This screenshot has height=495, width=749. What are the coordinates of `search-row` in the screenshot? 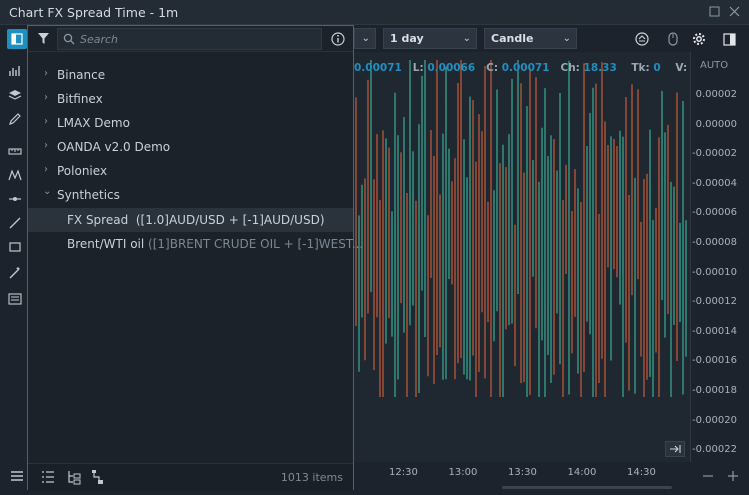 It's located at (190, 39).